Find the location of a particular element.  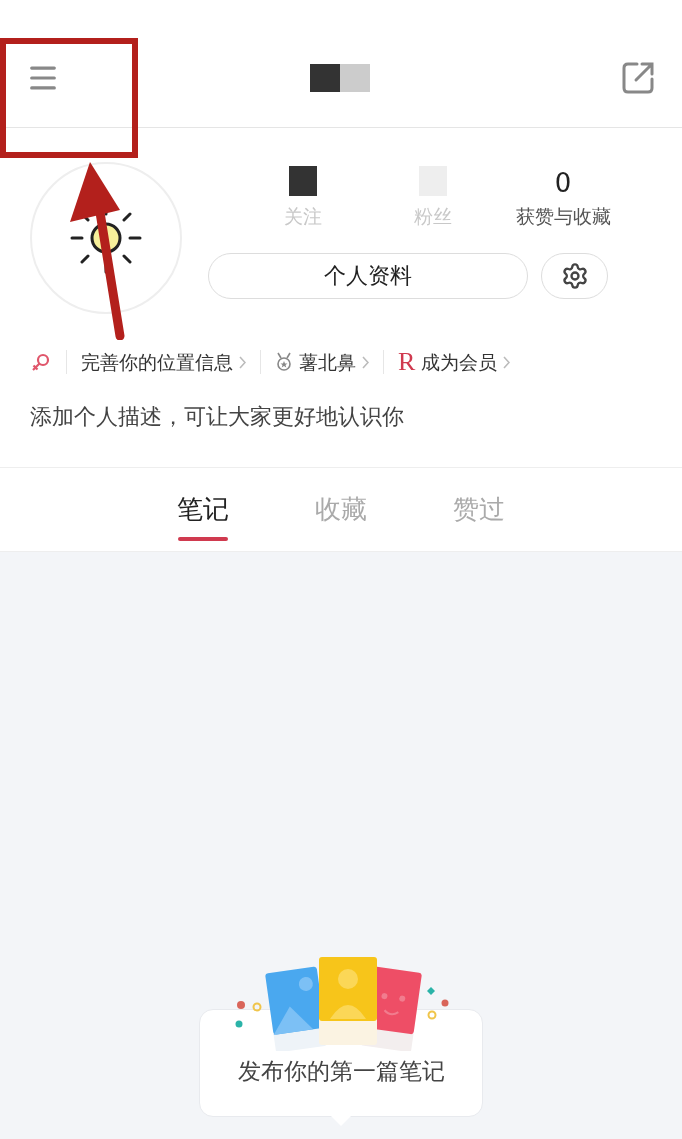

medal-icon is located at coordinates (284, 362).